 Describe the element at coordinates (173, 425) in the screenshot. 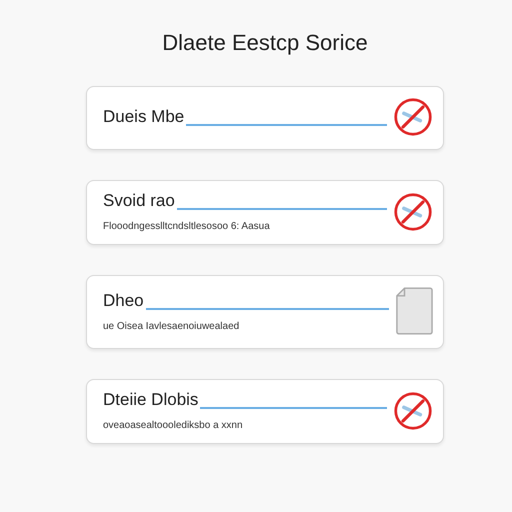

I see `service-description: oveaoasealtooolediksbo a xxnn` at that location.